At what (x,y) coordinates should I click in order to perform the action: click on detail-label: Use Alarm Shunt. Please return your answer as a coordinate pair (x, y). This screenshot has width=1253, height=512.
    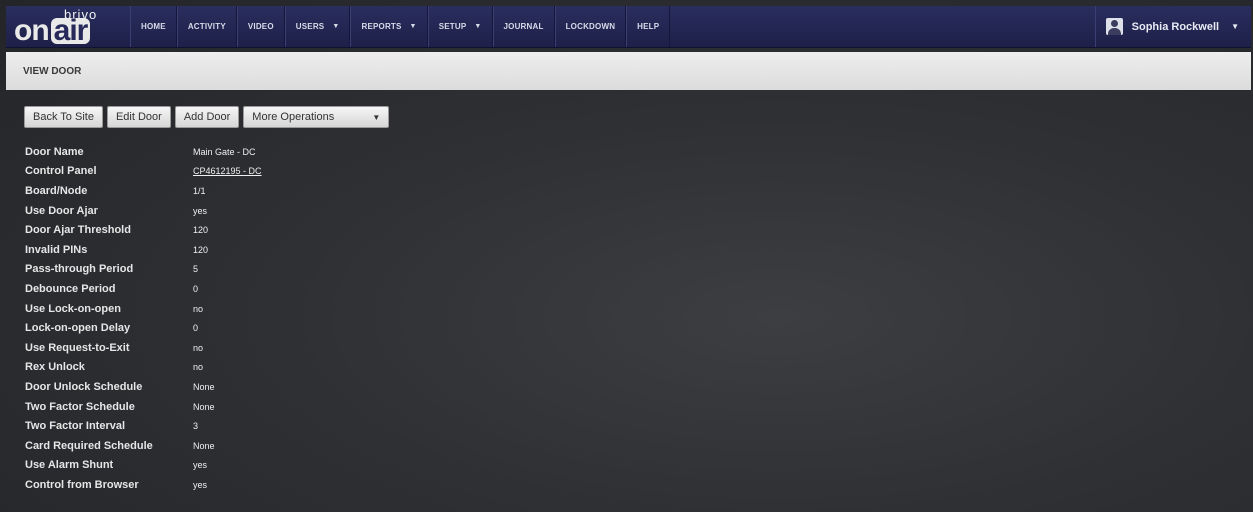
    Looking at the image, I should click on (69, 465).